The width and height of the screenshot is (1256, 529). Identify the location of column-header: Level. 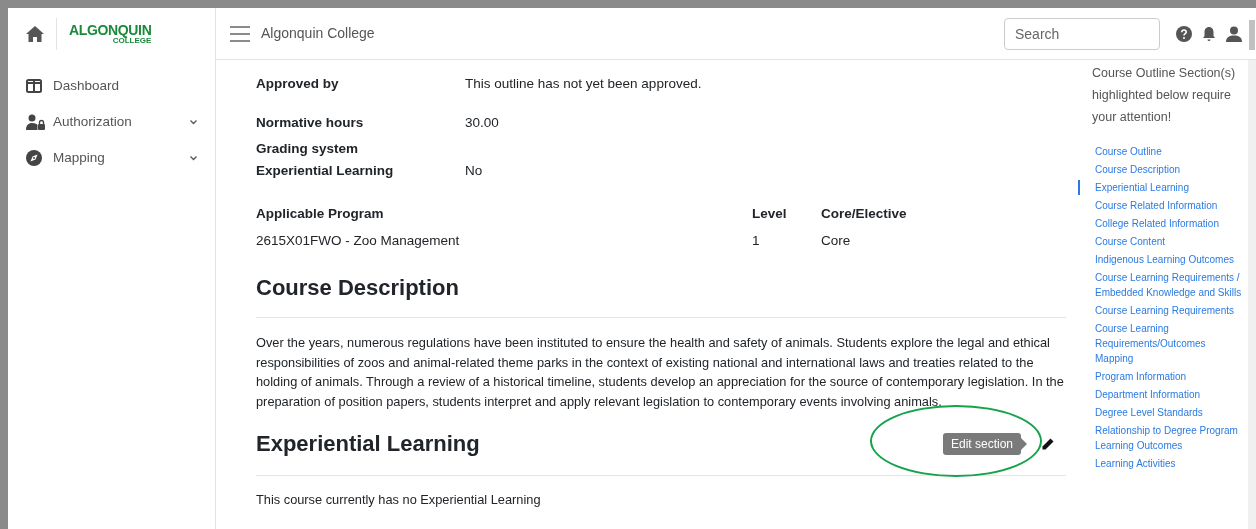
(770, 214).